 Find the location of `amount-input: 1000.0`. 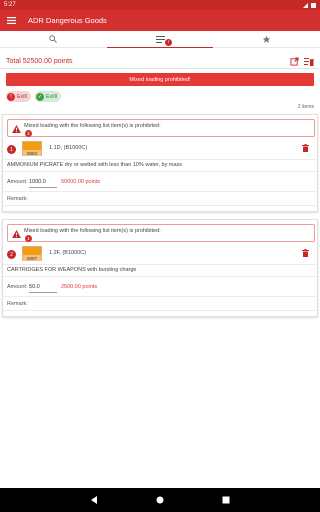

amount-input: 1000.0 is located at coordinates (37, 182).